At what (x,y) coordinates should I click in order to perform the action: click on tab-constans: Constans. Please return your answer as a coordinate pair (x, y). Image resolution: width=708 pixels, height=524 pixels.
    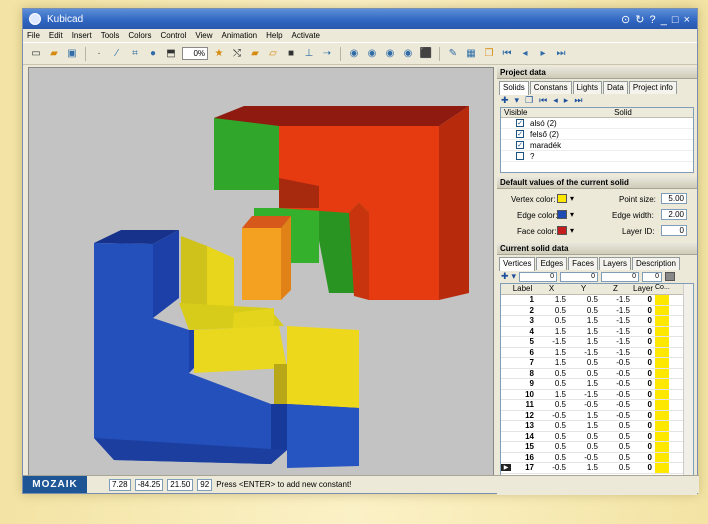
    Looking at the image, I should click on (550, 87).